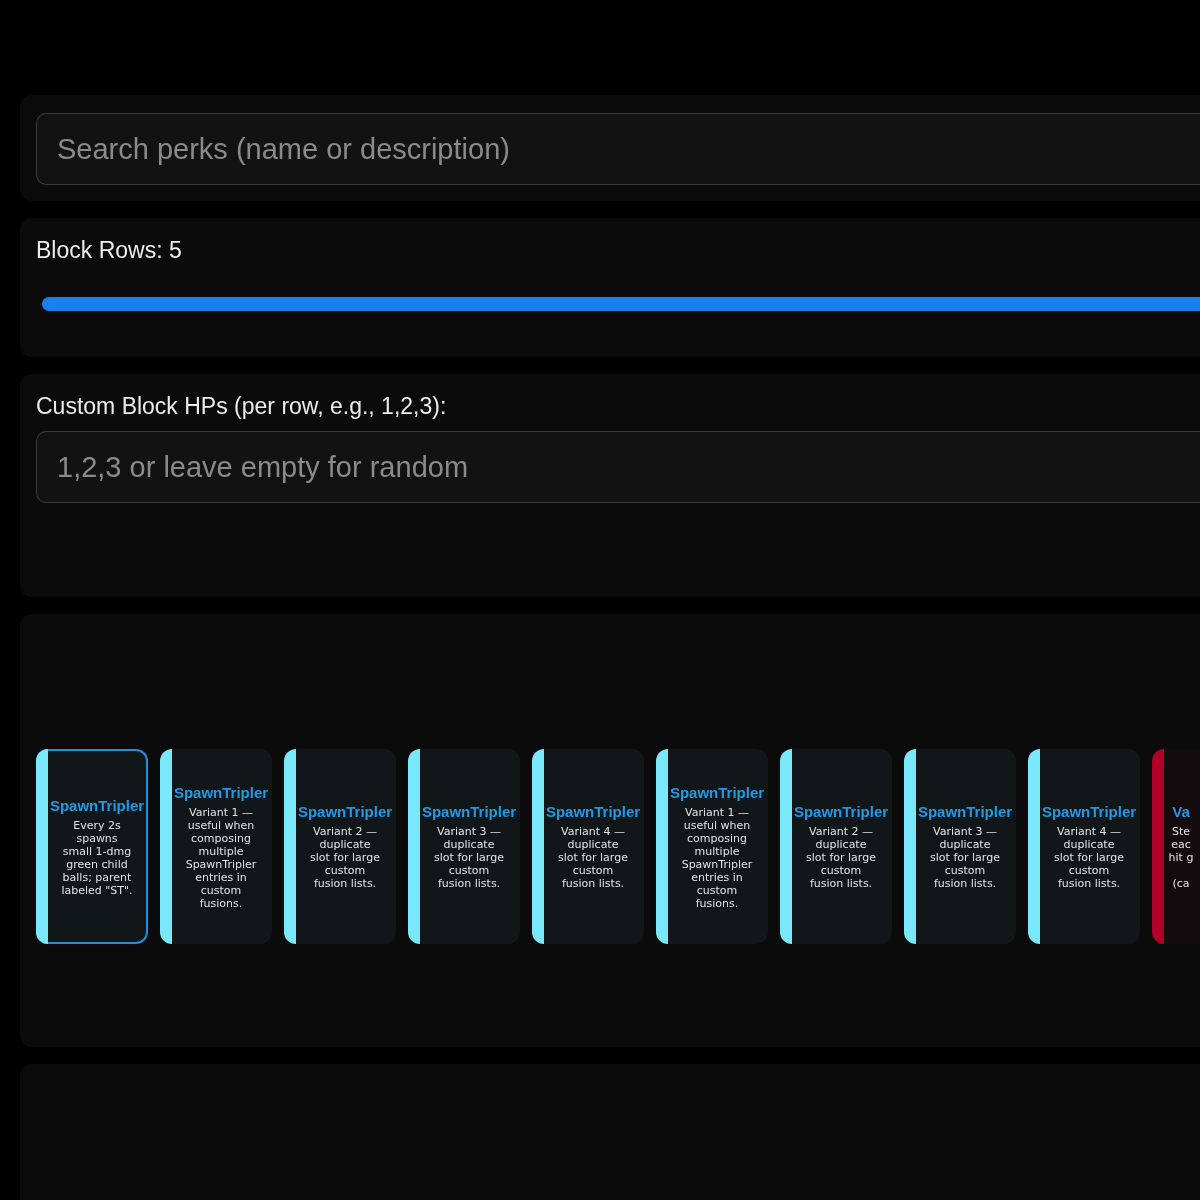 The height and width of the screenshot is (1200, 1200). Describe the element at coordinates (109, 250) in the screenshot. I see `block-rows-label: Block Rows: 5` at that location.